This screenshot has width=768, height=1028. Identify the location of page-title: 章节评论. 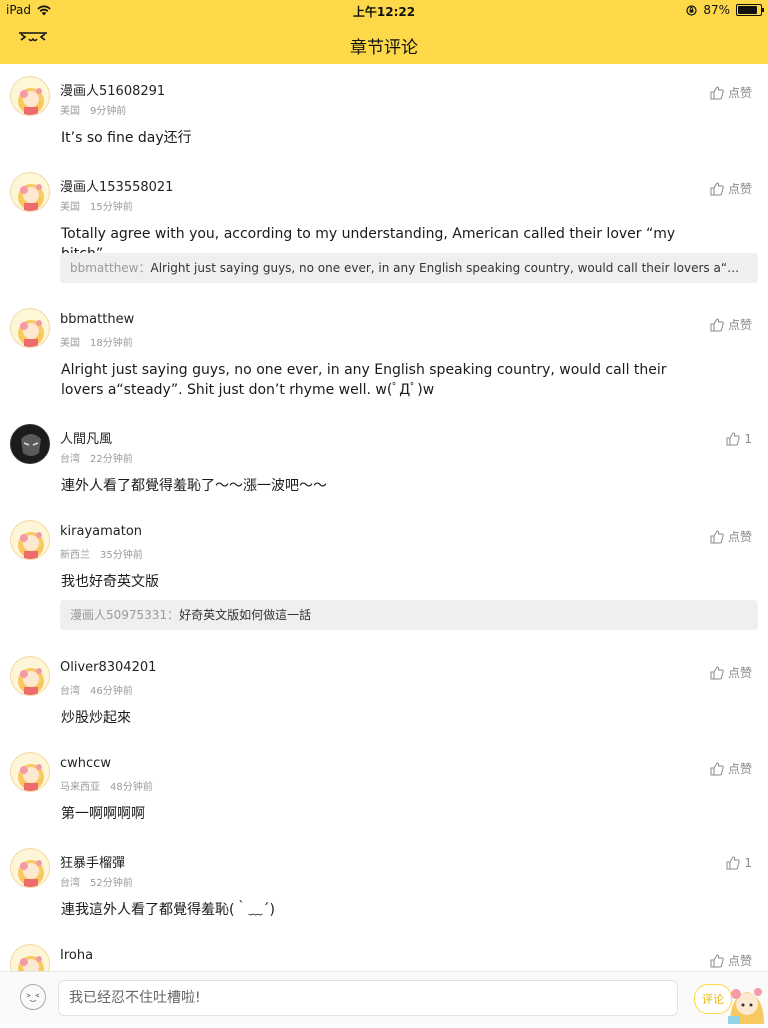
(384, 48).